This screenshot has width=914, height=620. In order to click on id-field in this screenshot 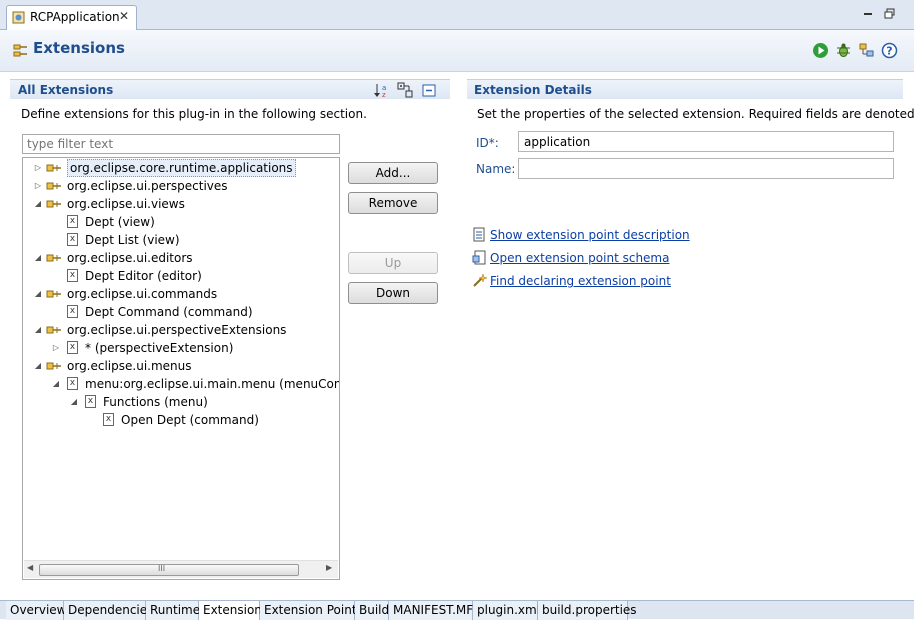, I will do `click(706, 141)`.